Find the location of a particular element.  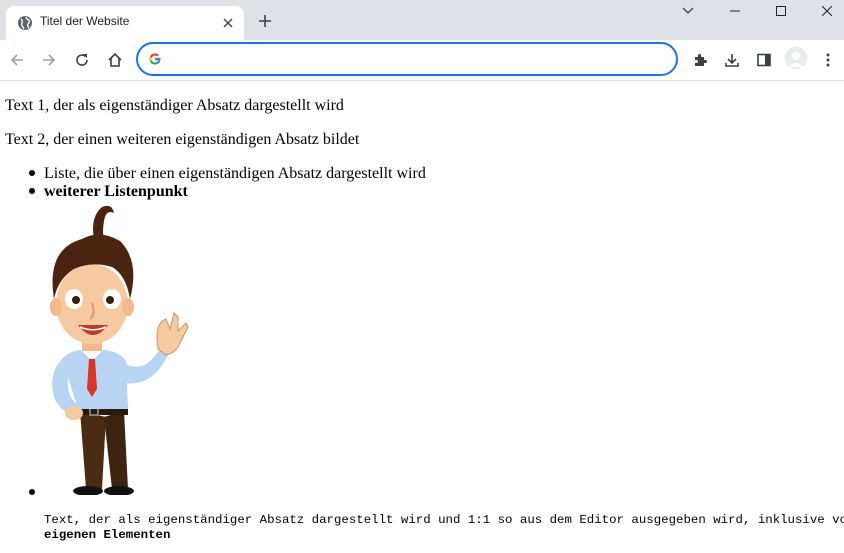

tab-title: Titel der Website is located at coordinates (85, 21).